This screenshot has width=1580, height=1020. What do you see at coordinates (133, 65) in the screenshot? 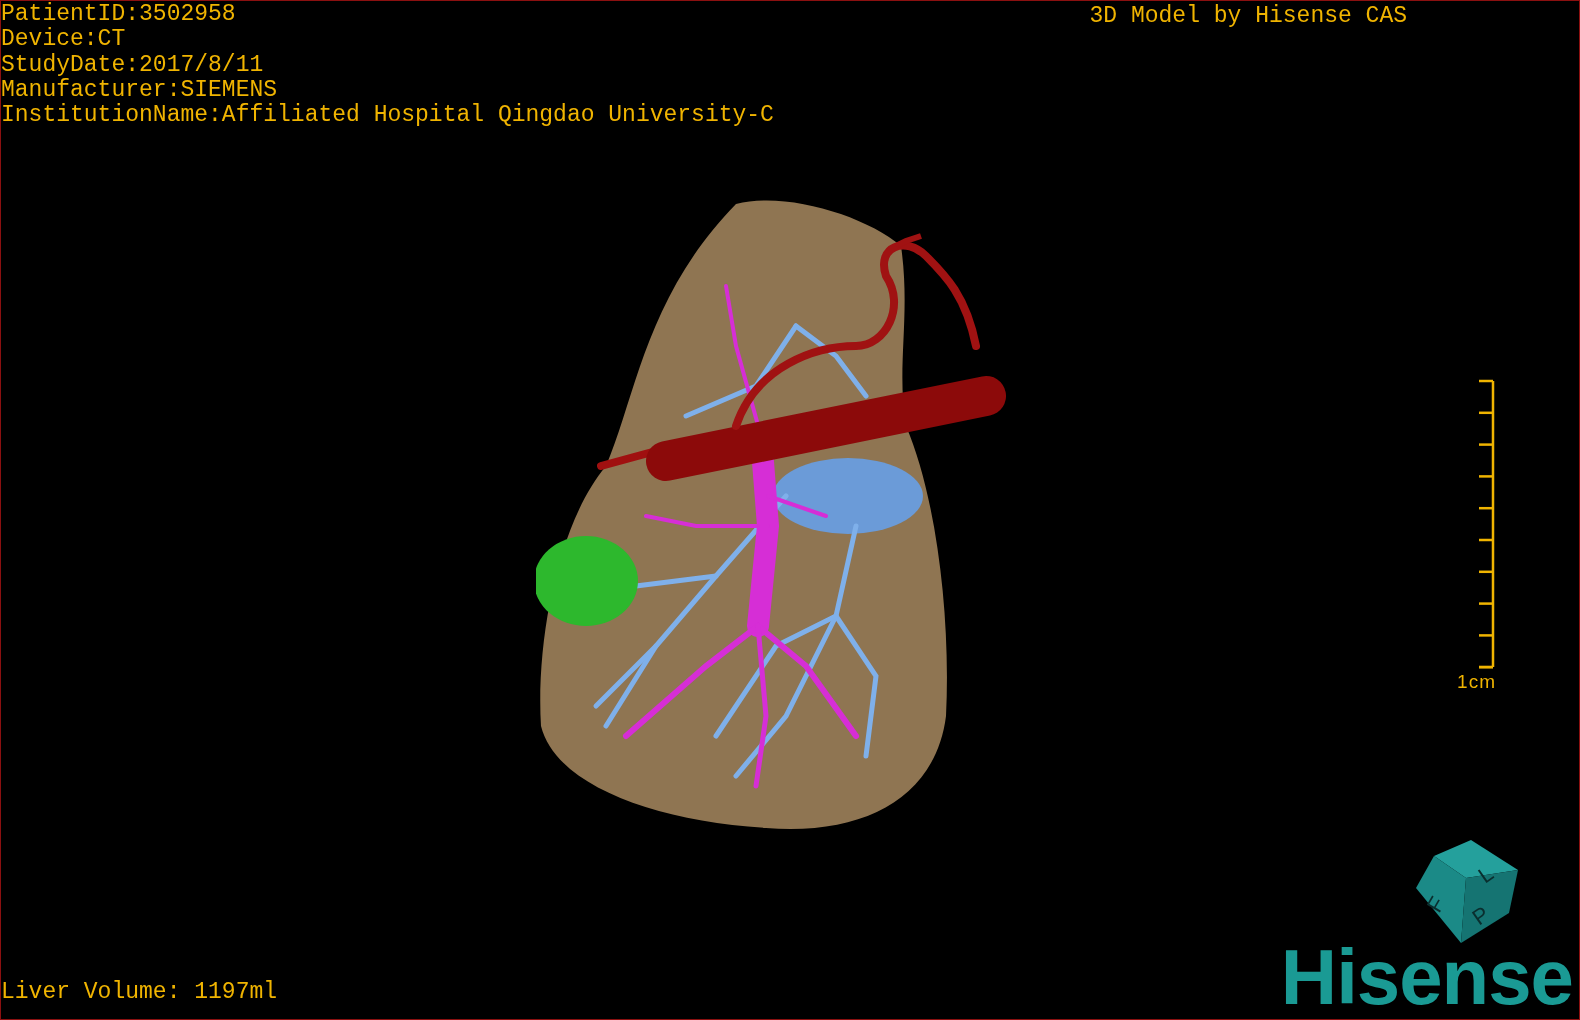
I see `patient-info-text: StudyDate:2017/8/11` at bounding box center [133, 65].